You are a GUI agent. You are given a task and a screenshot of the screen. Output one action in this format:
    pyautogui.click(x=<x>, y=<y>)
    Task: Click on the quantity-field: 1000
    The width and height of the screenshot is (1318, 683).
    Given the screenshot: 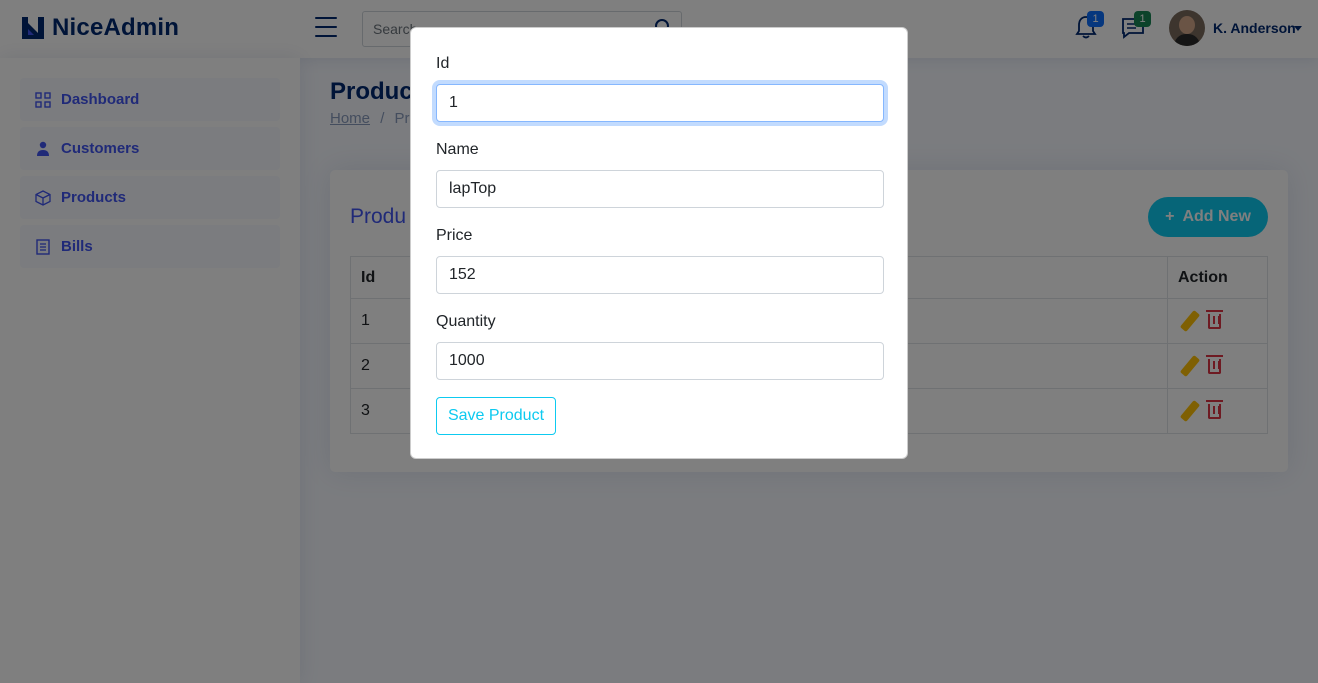 What is the action you would take?
    pyautogui.click(x=660, y=361)
    